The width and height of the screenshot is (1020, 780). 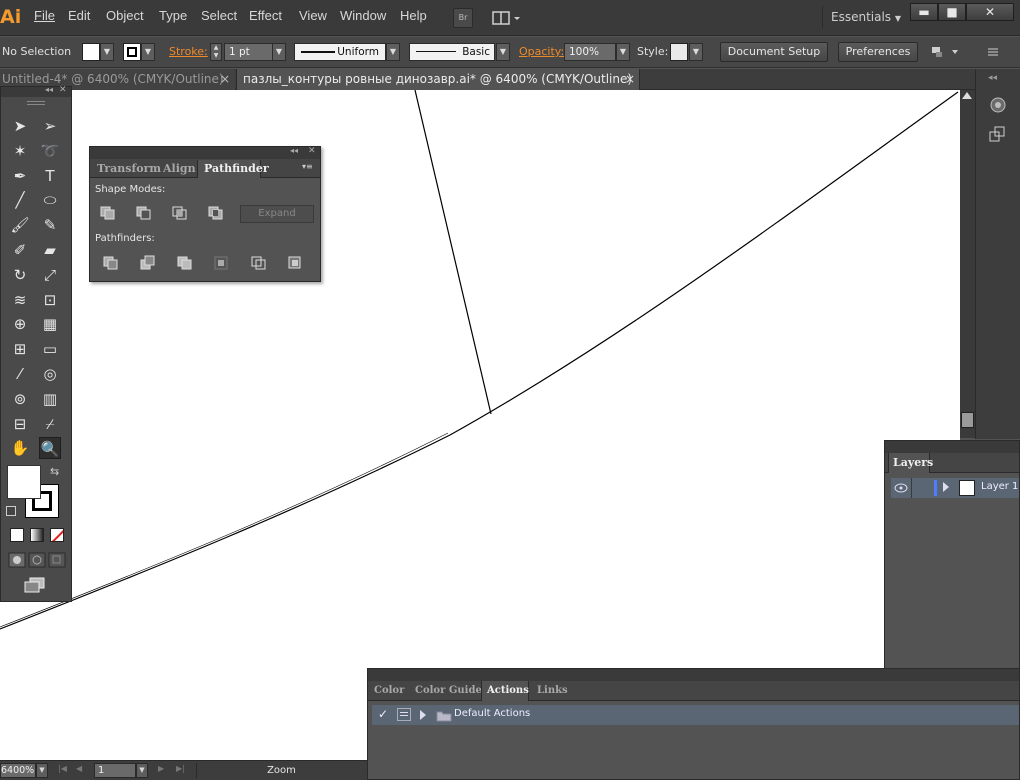 I want to click on profile-dropdown: ▼, so click(x=393, y=52).